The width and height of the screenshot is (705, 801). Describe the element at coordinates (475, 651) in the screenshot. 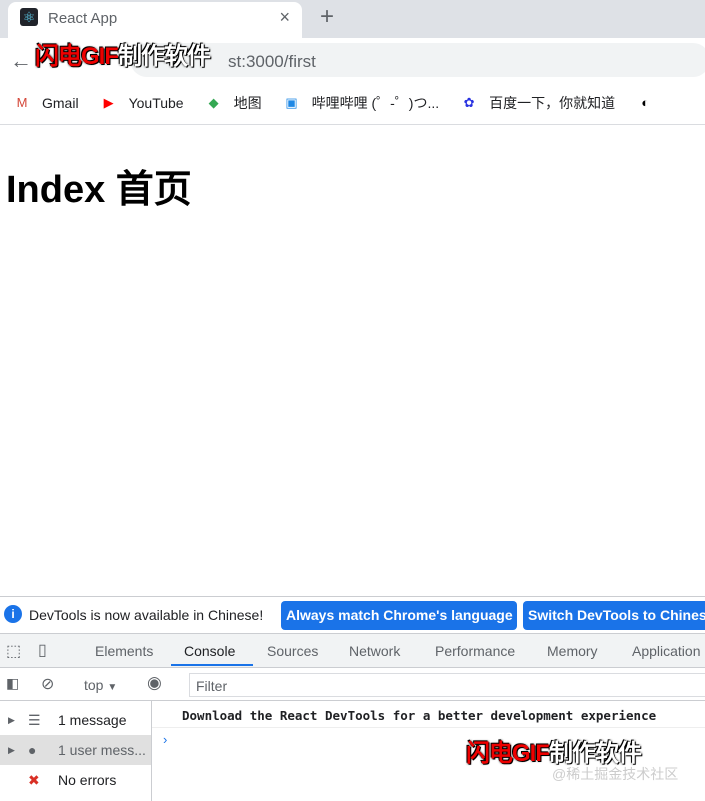

I see `tab-performance: Performance` at that location.